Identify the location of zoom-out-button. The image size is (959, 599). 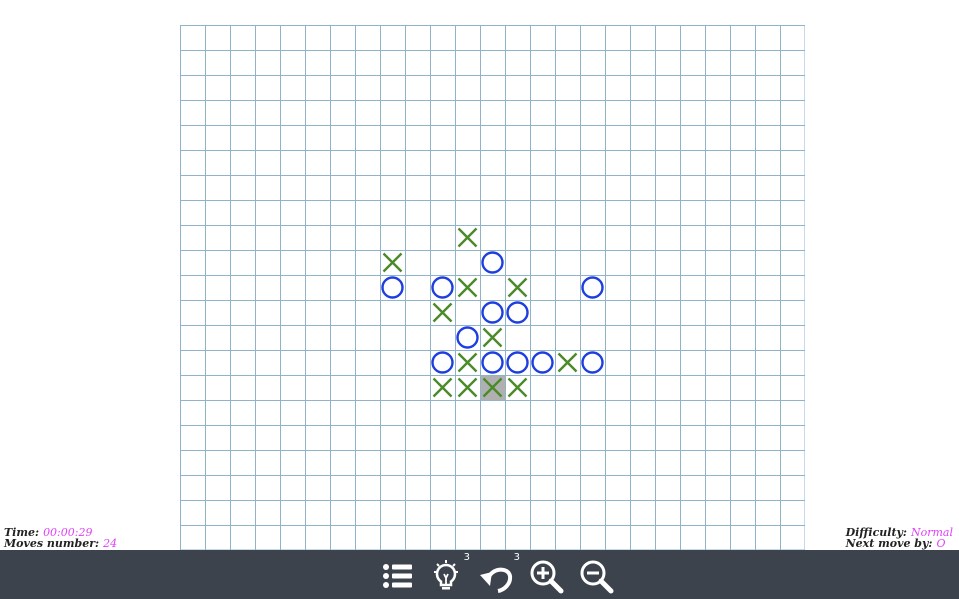
(596, 576).